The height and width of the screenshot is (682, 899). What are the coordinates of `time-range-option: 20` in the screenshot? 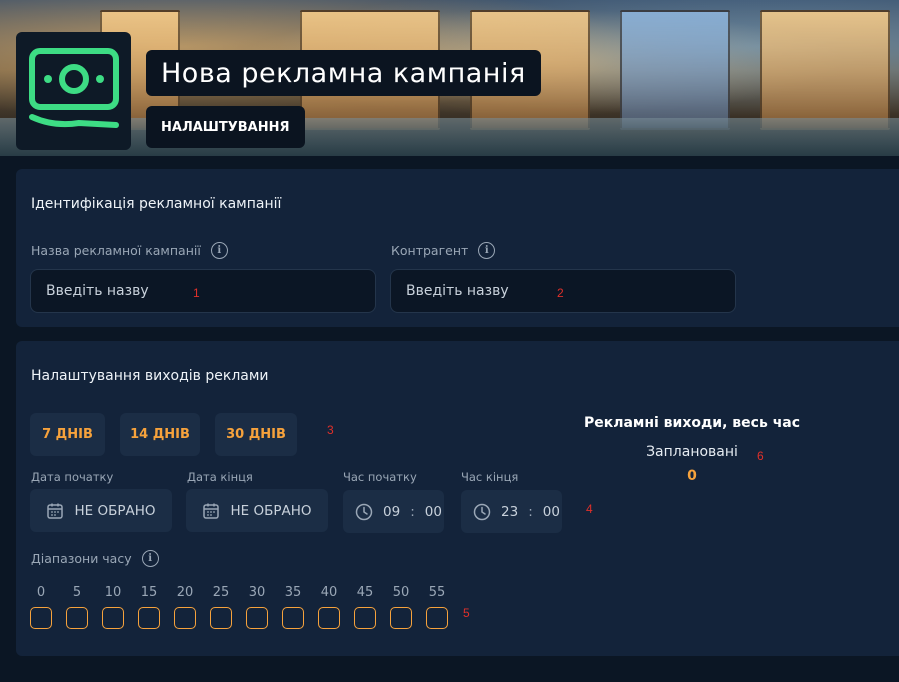 It's located at (185, 607).